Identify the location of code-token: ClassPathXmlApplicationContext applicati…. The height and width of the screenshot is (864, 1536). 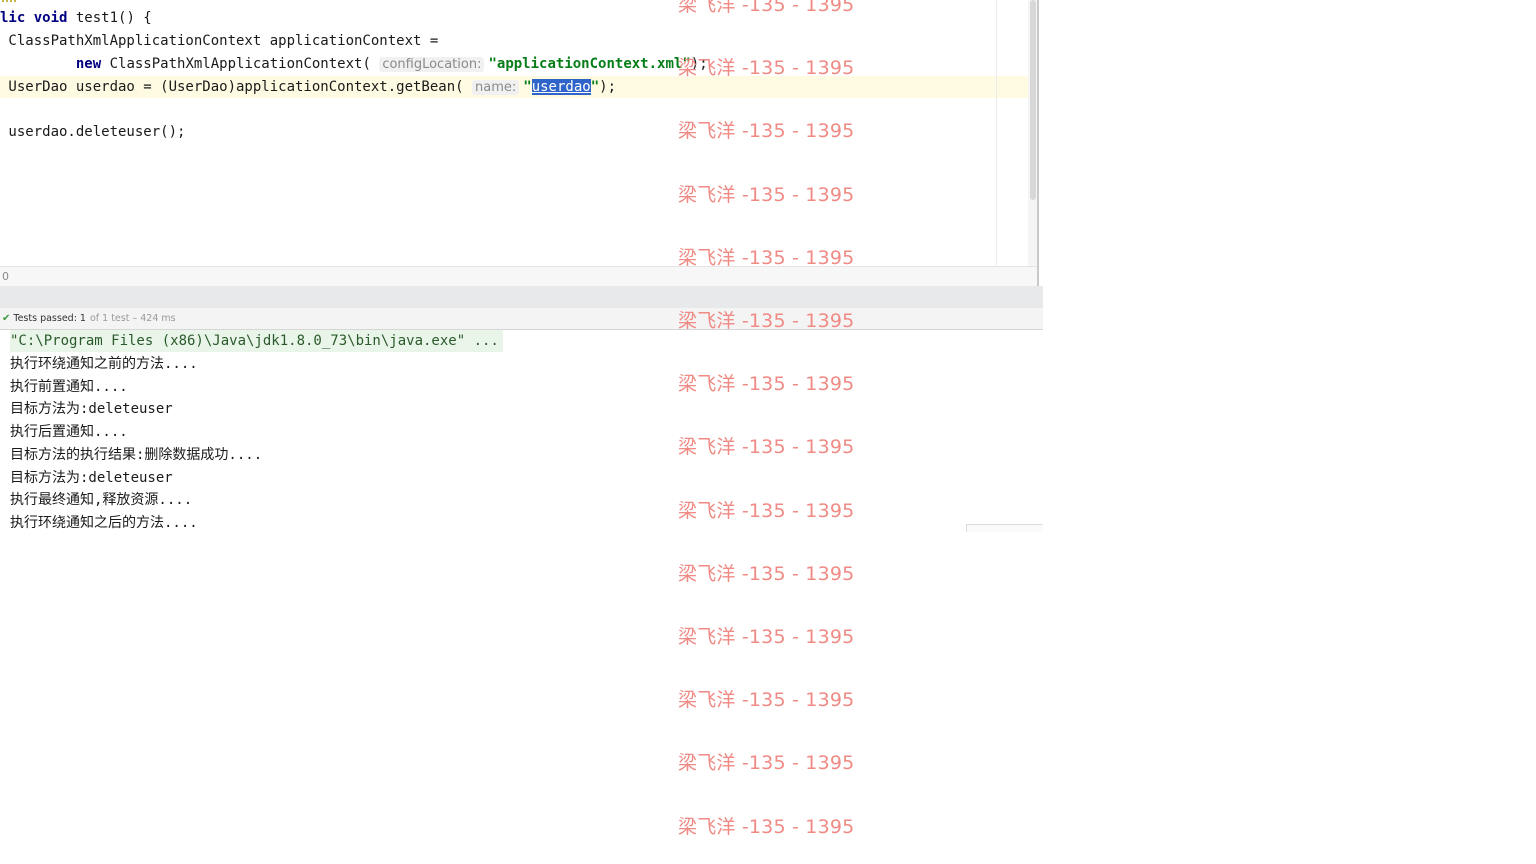
(219, 41).